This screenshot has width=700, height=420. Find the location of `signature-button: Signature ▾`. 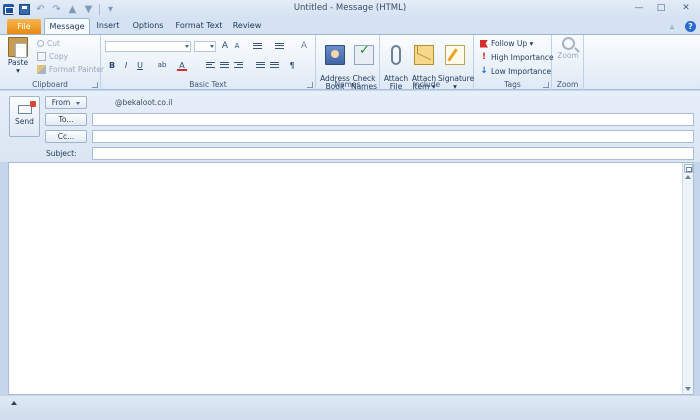

signature-button: Signature ▾ is located at coordinates (456, 68).